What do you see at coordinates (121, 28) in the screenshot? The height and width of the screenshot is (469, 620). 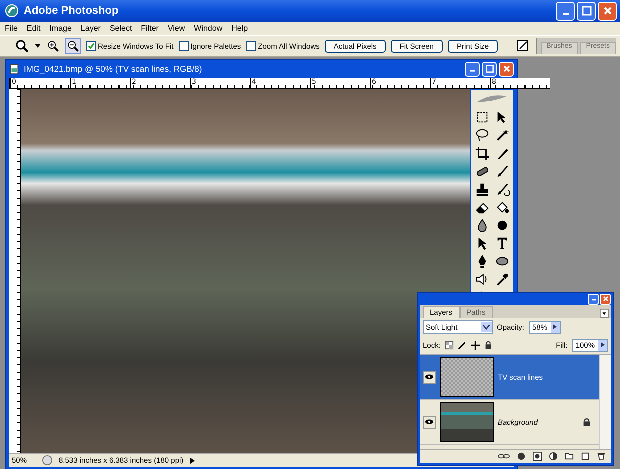 I see `menu-item: Select` at bounding box center [121, 28].